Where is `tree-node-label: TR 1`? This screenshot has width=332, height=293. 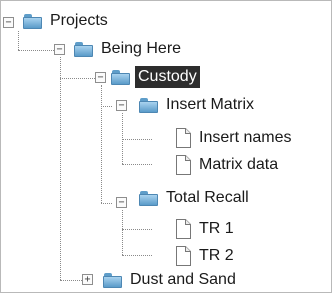 tree-node-label: TR 1 is located at coordinates (216, 228).